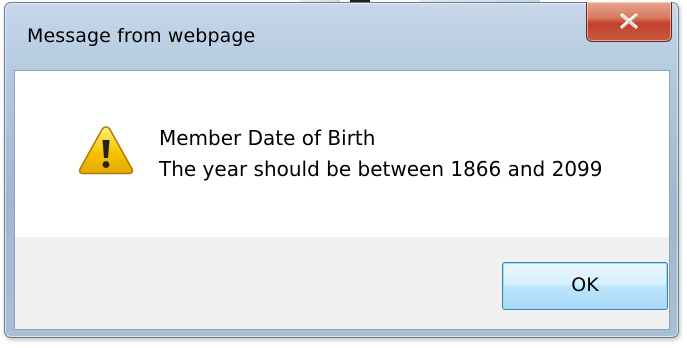  Describe the element at coordinates (141, 36) in the screenshot. I see `dialog-title: Message from webpage` at that location.